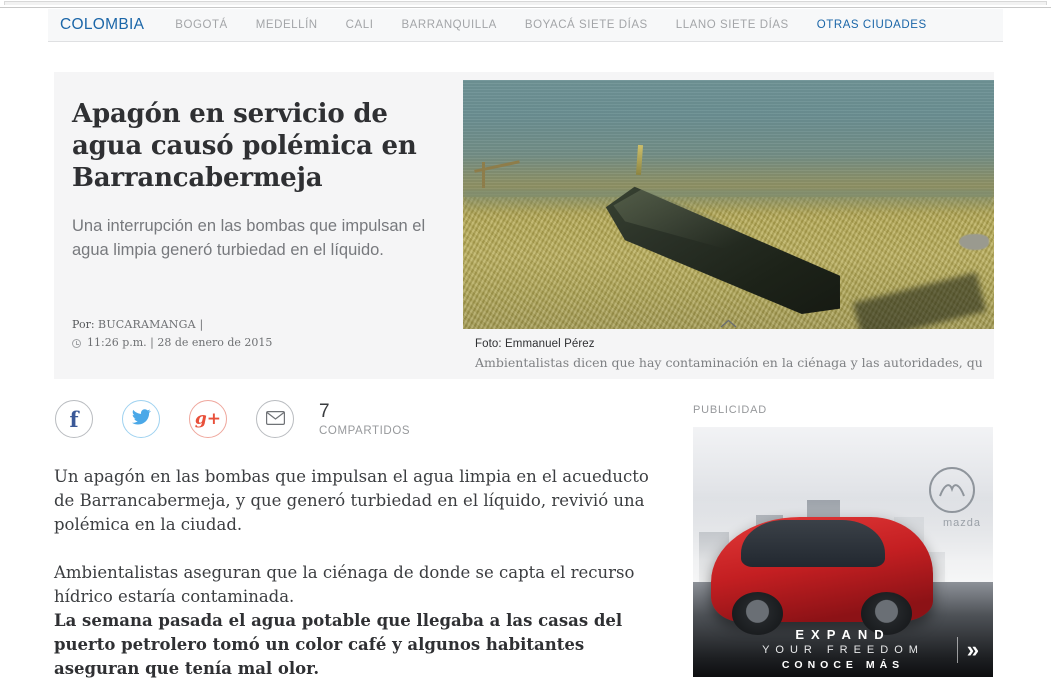  I want to click on facebook-icon: f, so click(74, 419).